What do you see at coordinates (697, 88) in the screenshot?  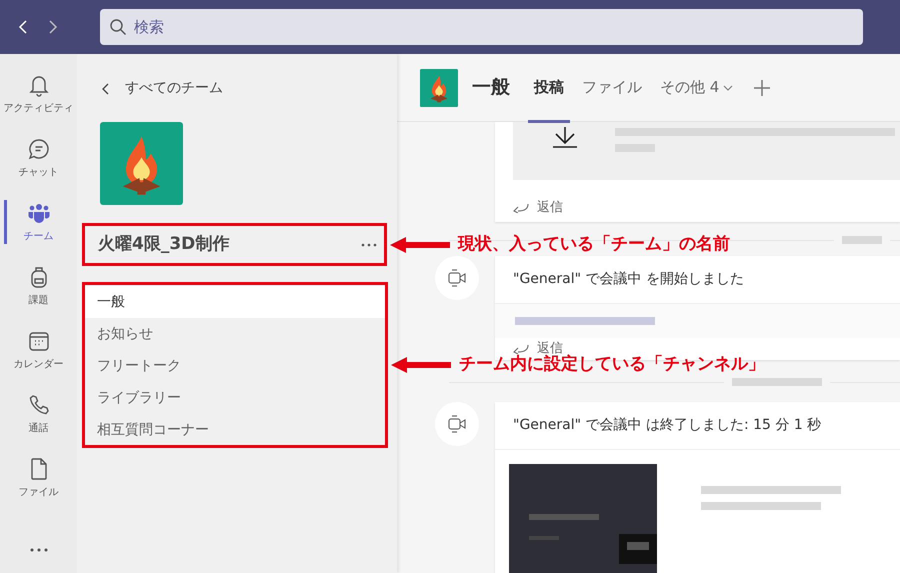 I see `channel-tab: その他 4` at bounding box center [697, 88].